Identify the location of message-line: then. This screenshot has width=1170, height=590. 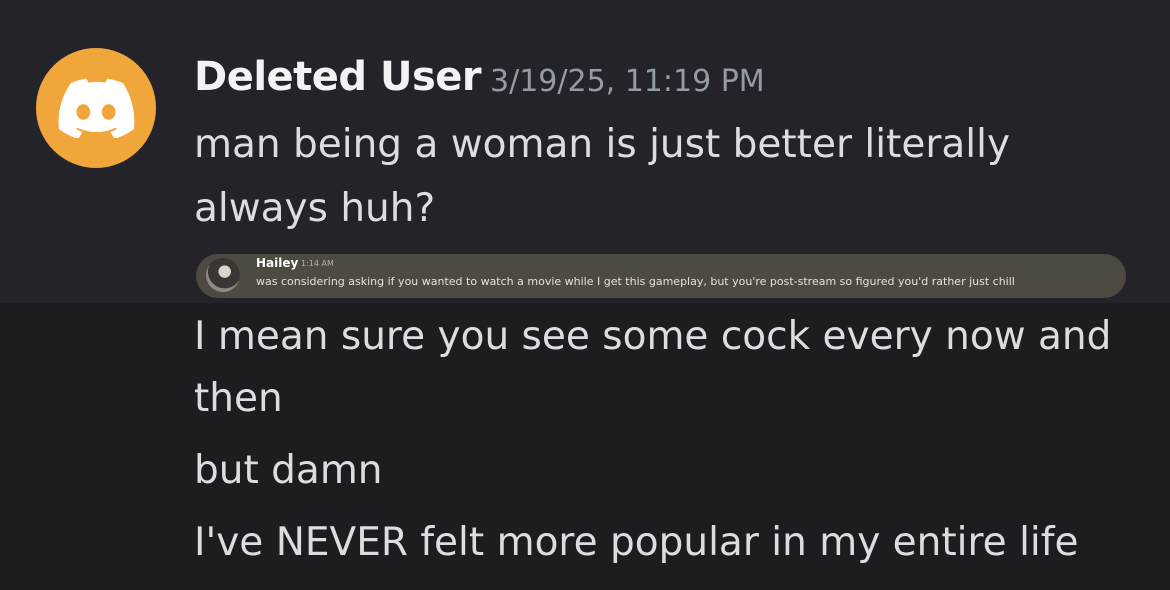
(238, 398).